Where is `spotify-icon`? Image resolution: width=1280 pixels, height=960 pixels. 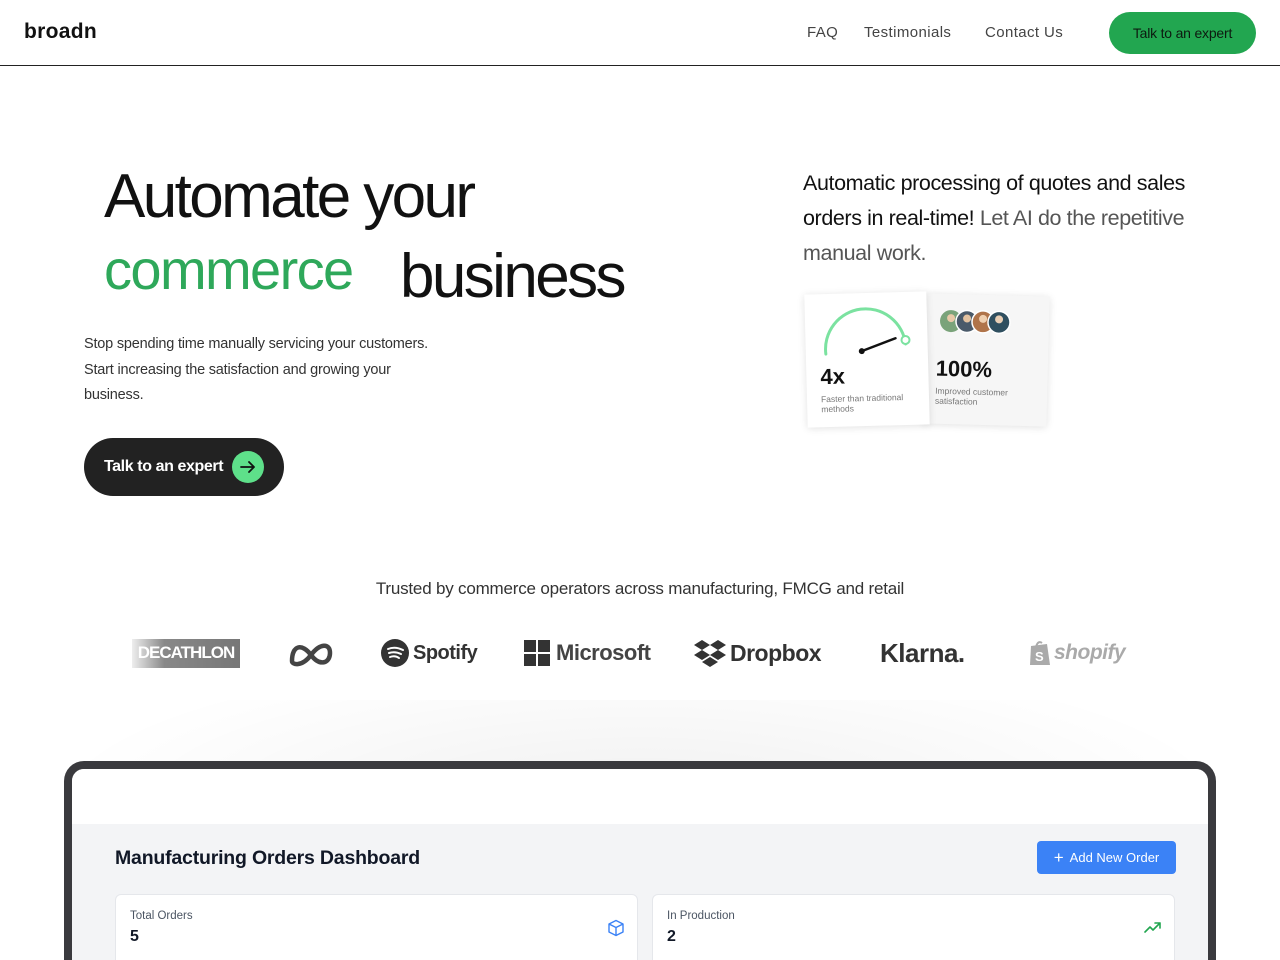
spotify-icon is located at coordinates (395, 653).